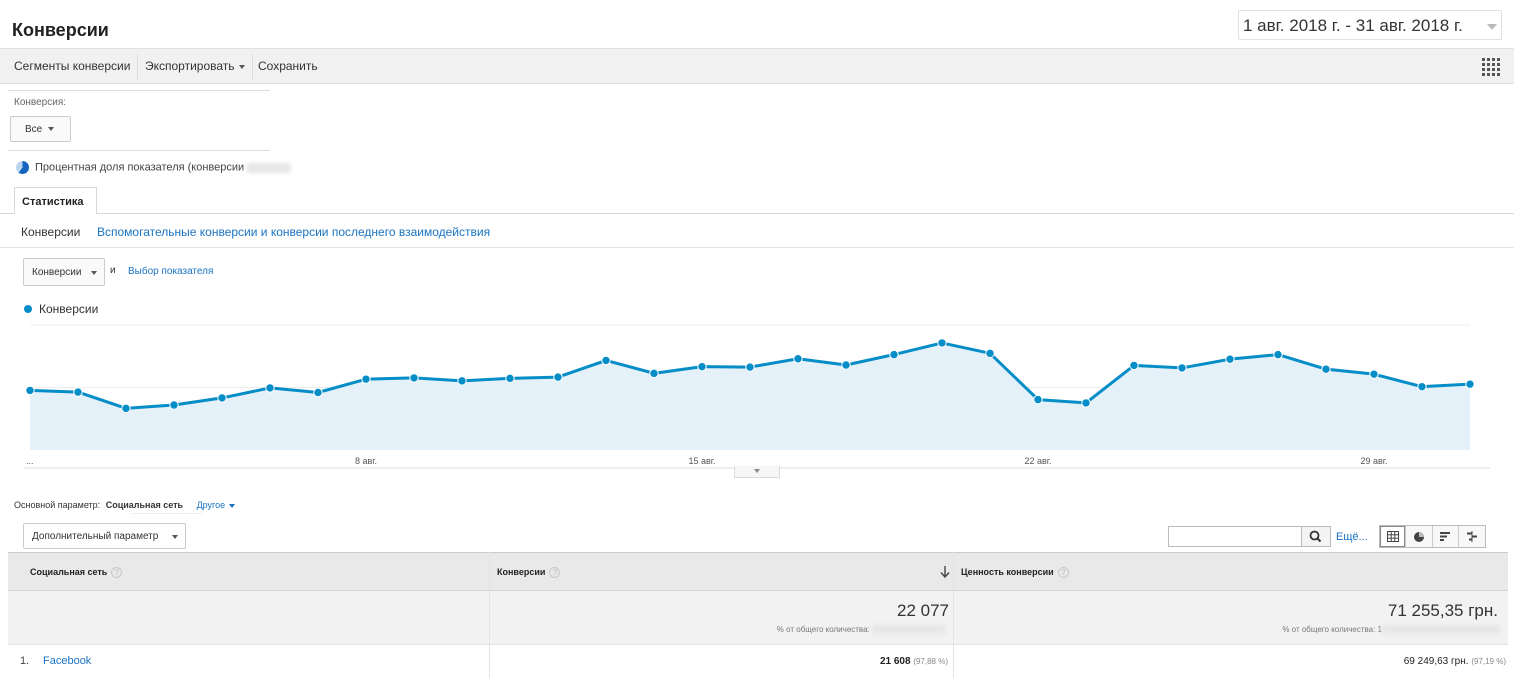 The height and width of the screenshot is (678, 1514). What do you see at coordinates (1038, 461) in the screenshot?
I see `x-tick-label: 22 авг.` at bounding box center [1038, 461].